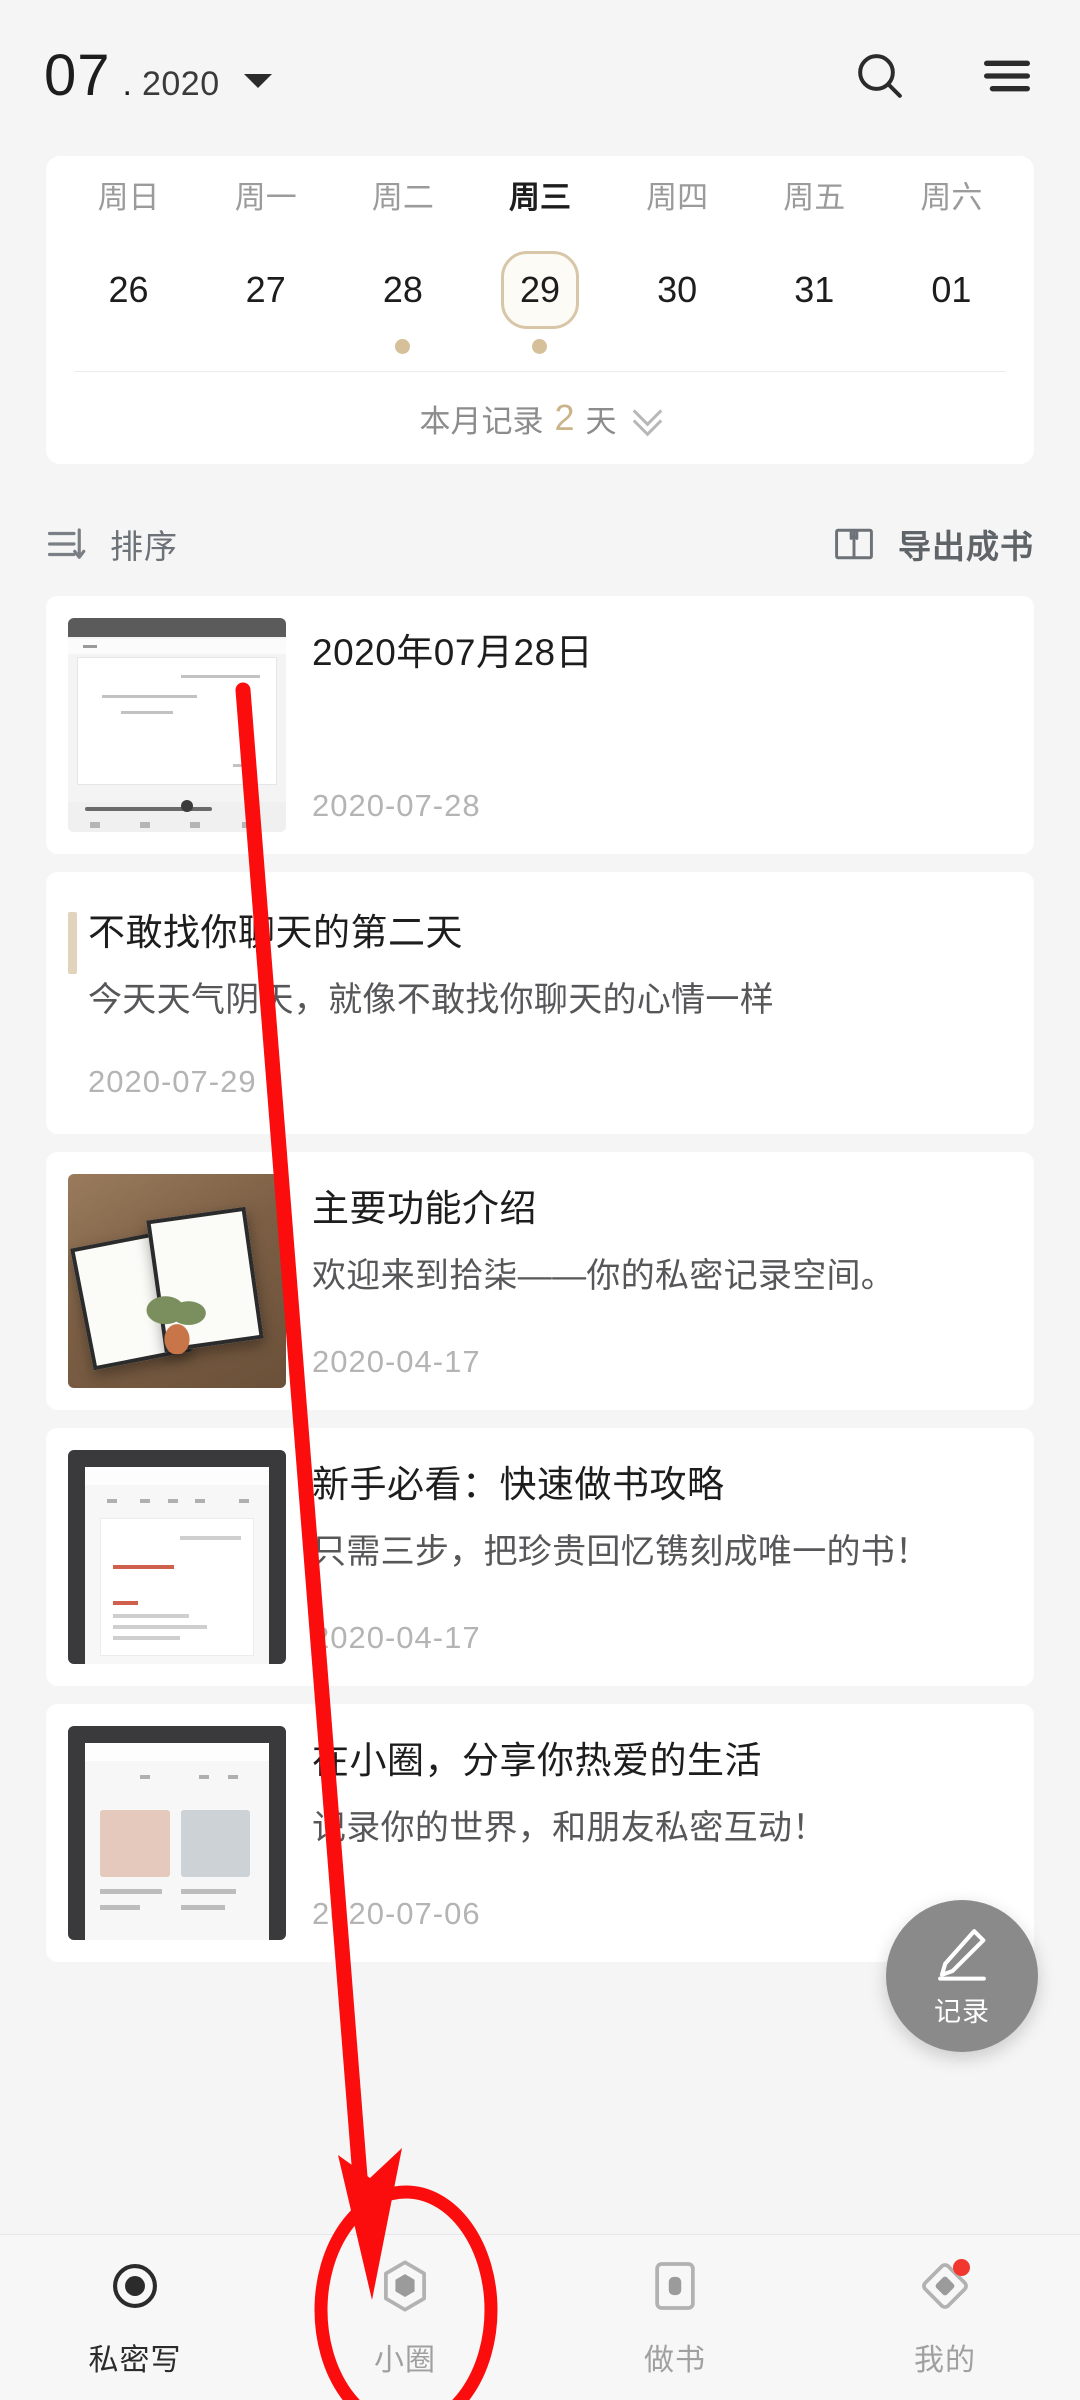  I want to click on day-number: 26, so click(128, 289).